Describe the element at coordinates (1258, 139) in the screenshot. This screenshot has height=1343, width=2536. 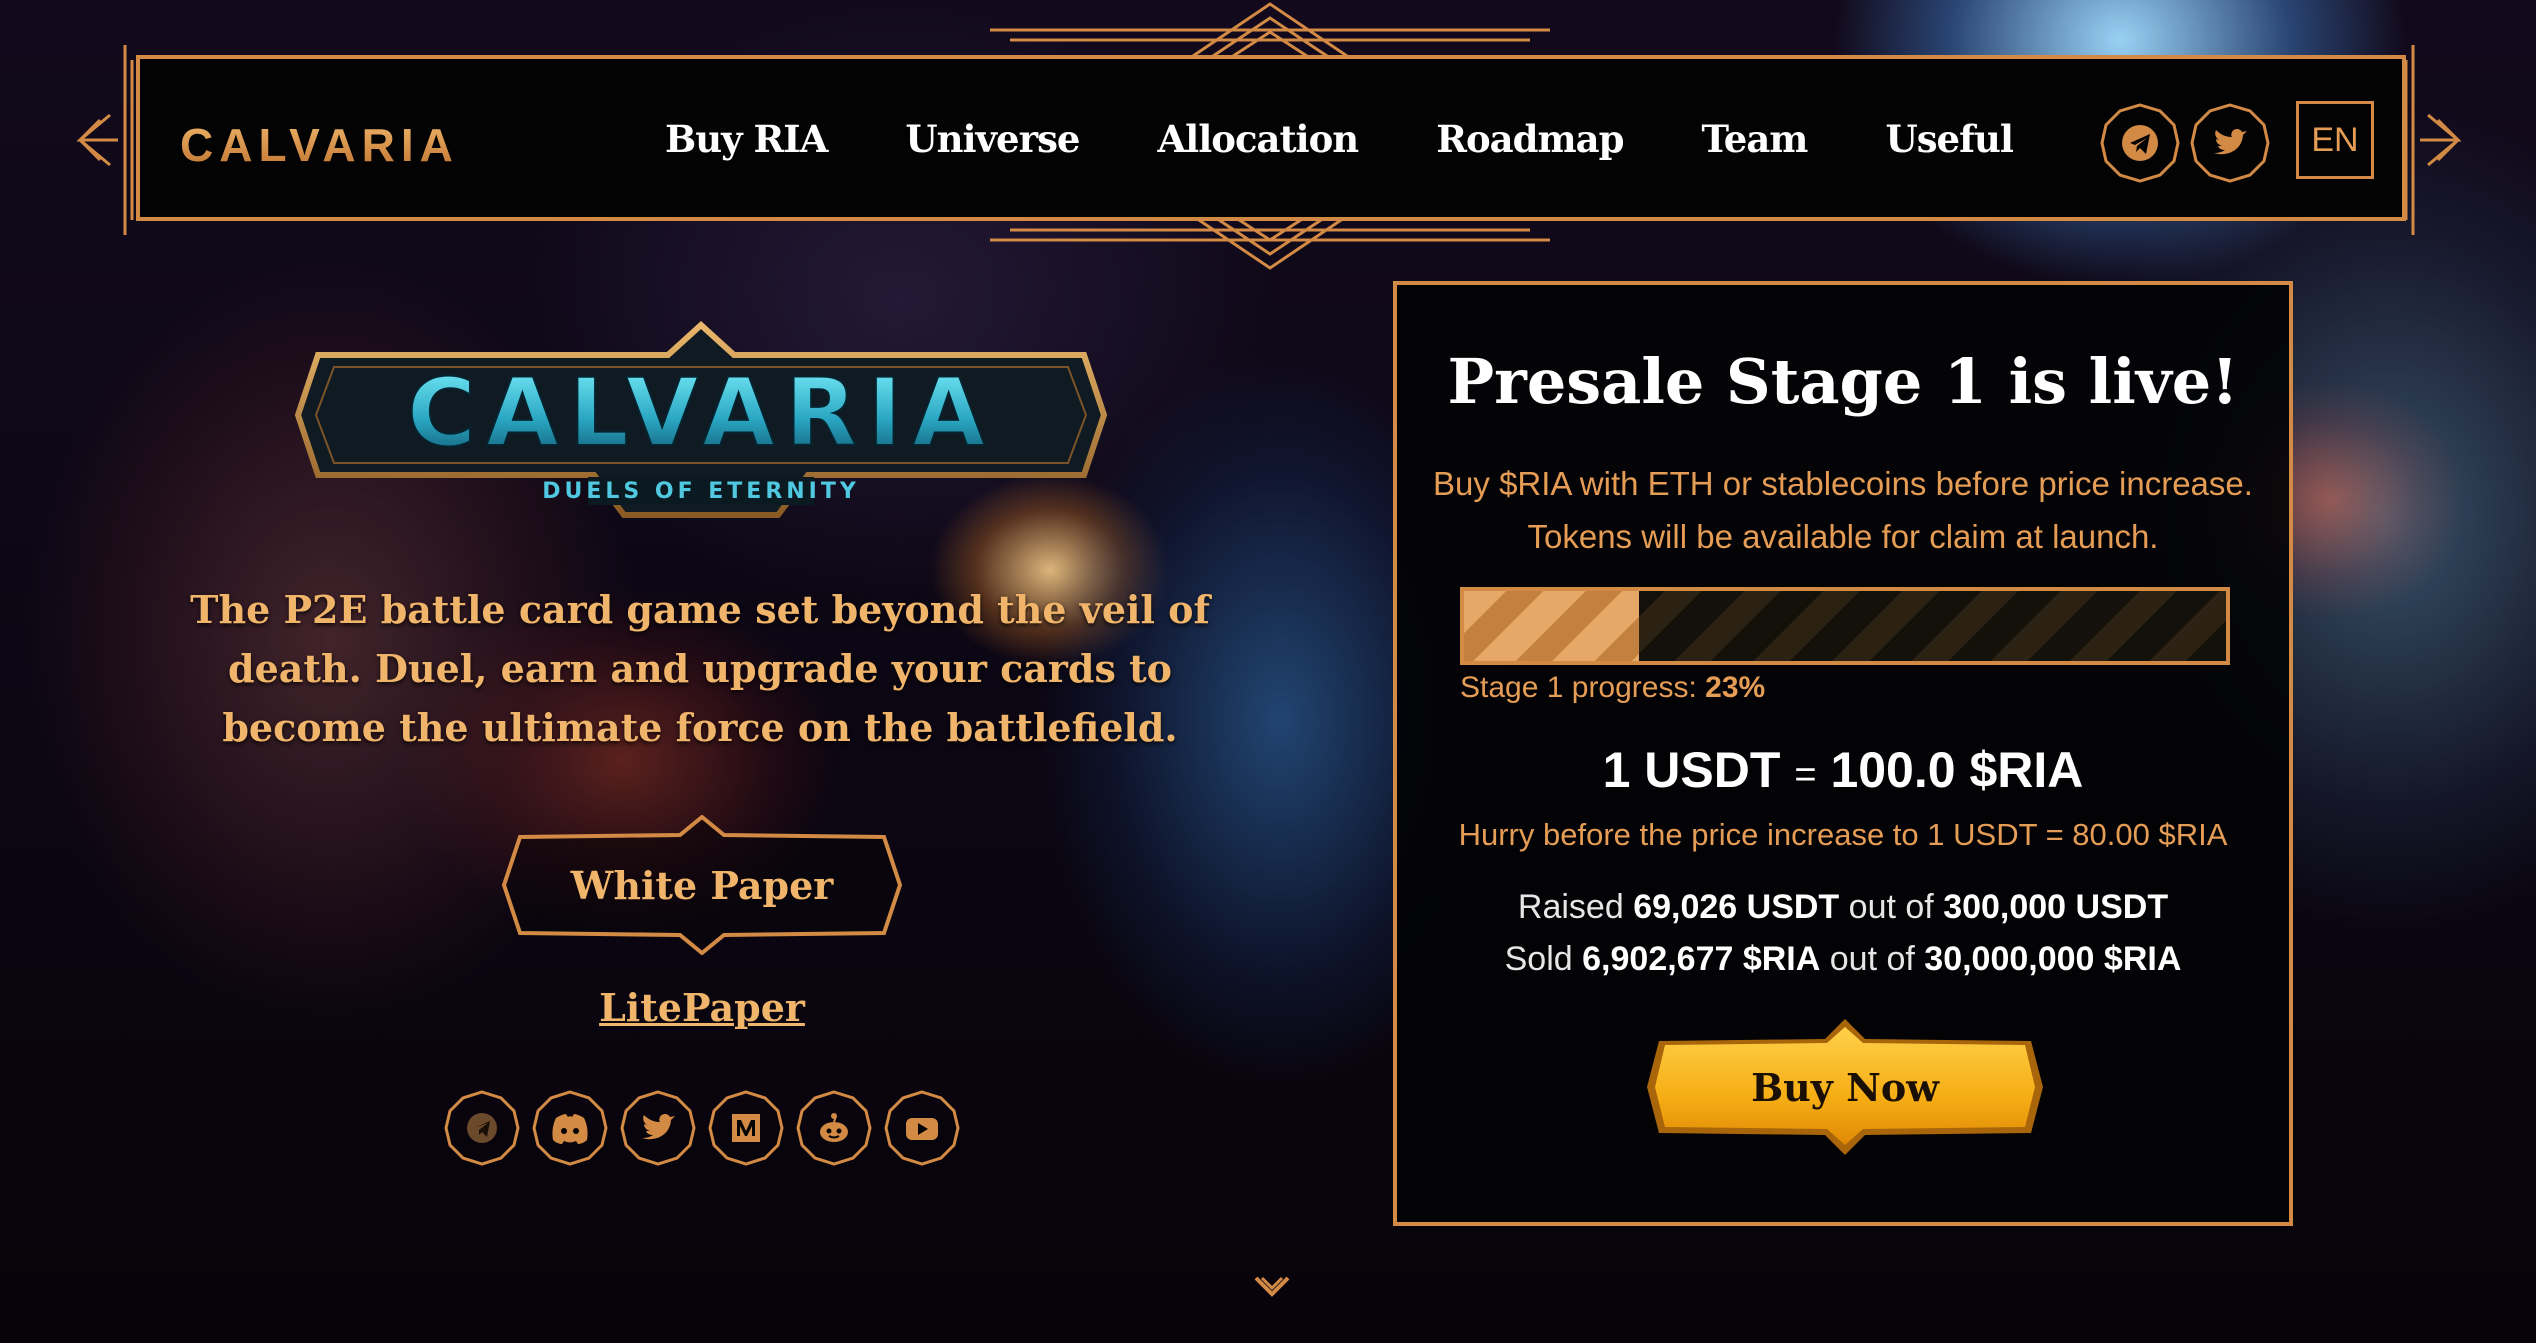
I see `nav-allocation: Allocation` at that location.